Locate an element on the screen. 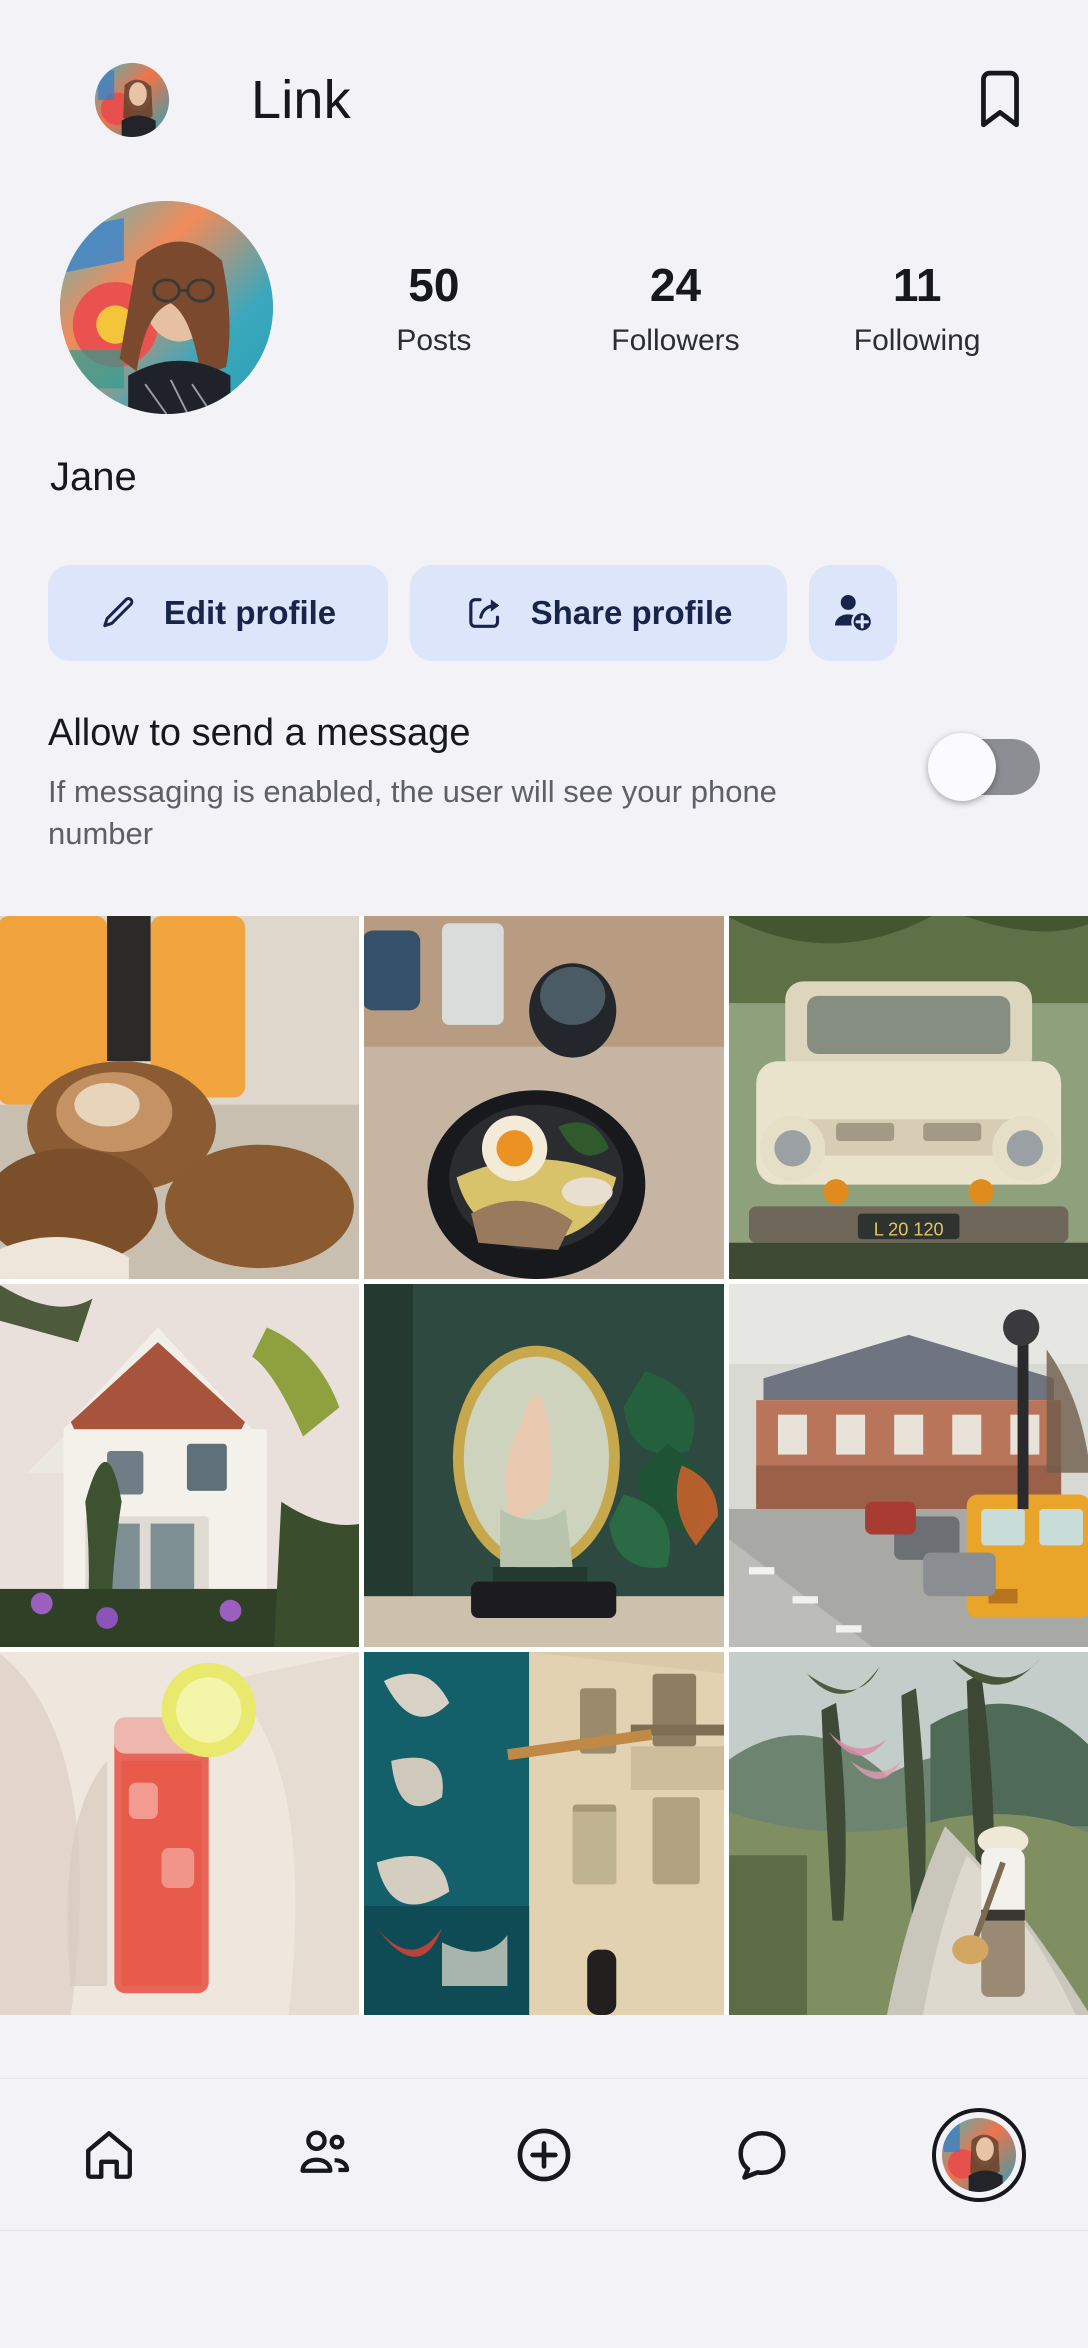 The width and height of the screenshot is (1088, 2348). add-person-icon is located at coordinates (854, 613).